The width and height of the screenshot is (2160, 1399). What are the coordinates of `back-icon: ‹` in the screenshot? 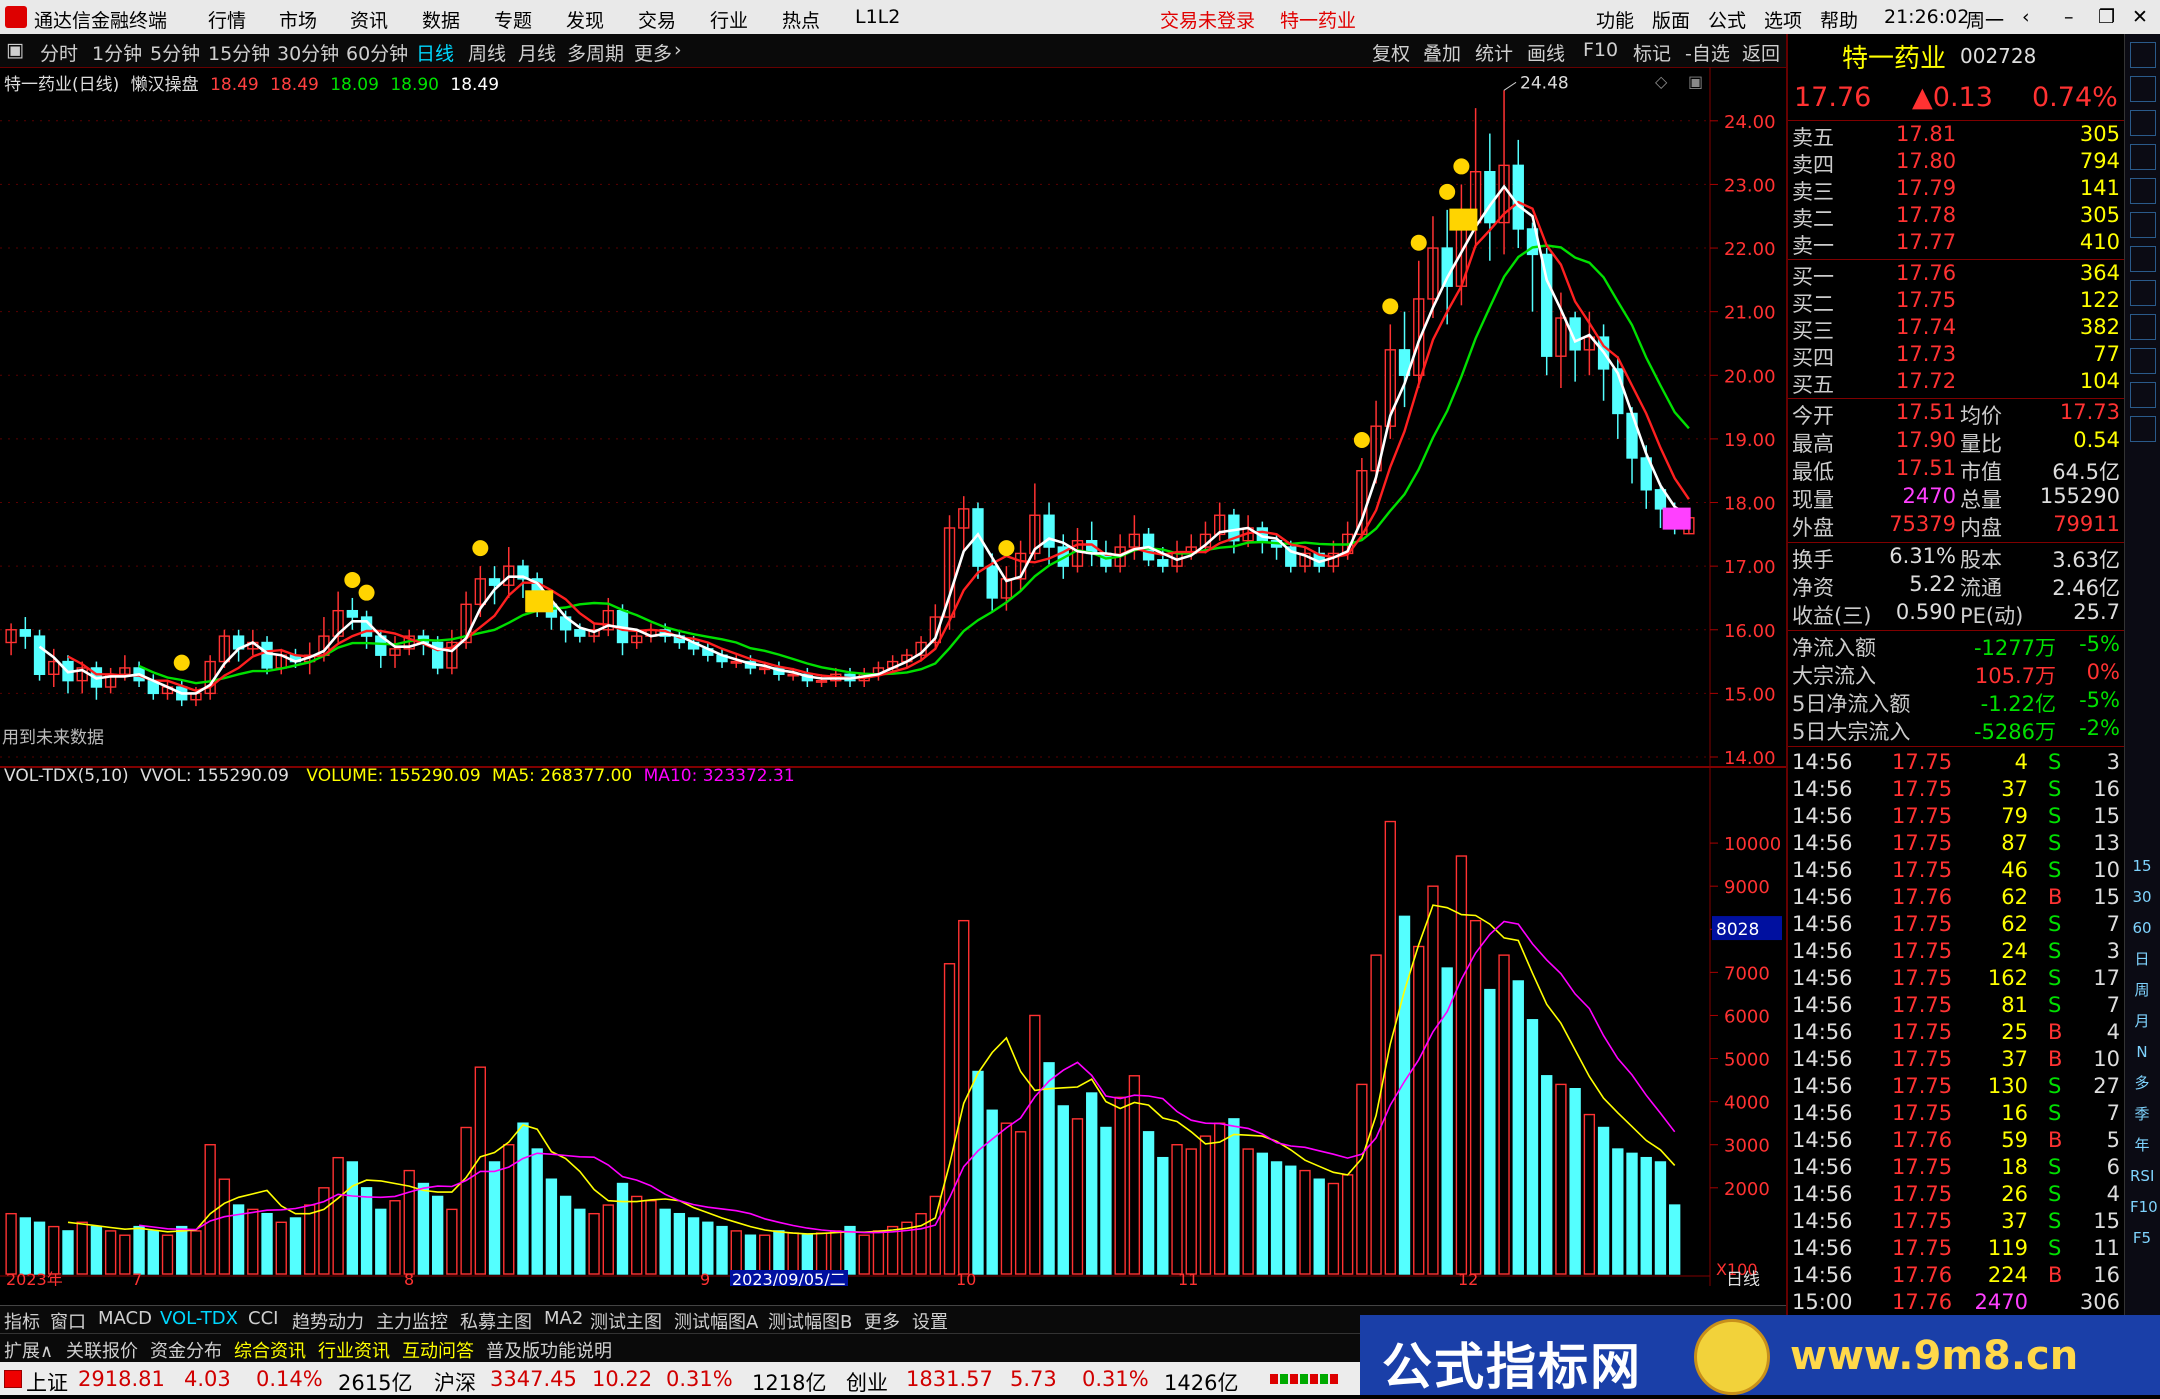 It's located at (2026, 17).